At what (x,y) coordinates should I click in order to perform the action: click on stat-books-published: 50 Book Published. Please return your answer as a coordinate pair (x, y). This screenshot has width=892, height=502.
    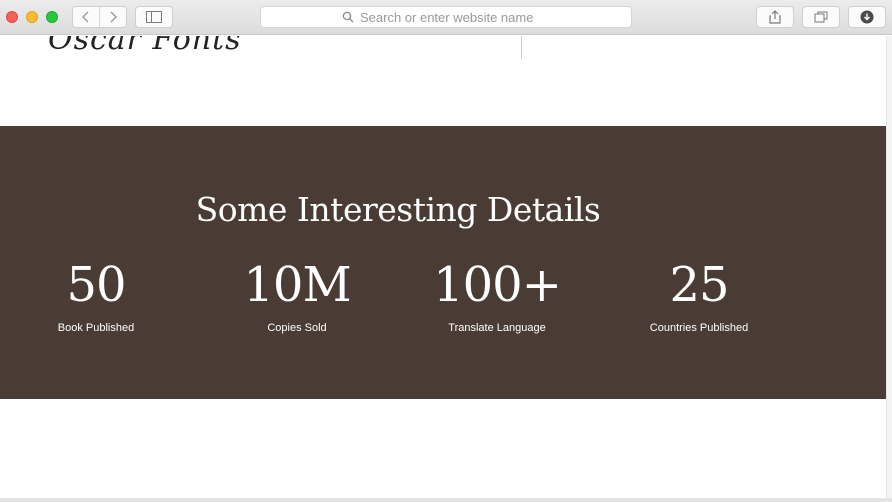
    Looking at the image, I should click on (98, 295).